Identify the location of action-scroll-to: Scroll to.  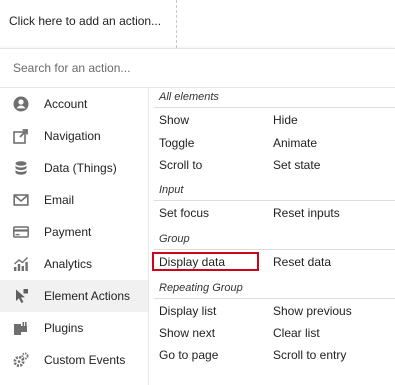
(180, 165).